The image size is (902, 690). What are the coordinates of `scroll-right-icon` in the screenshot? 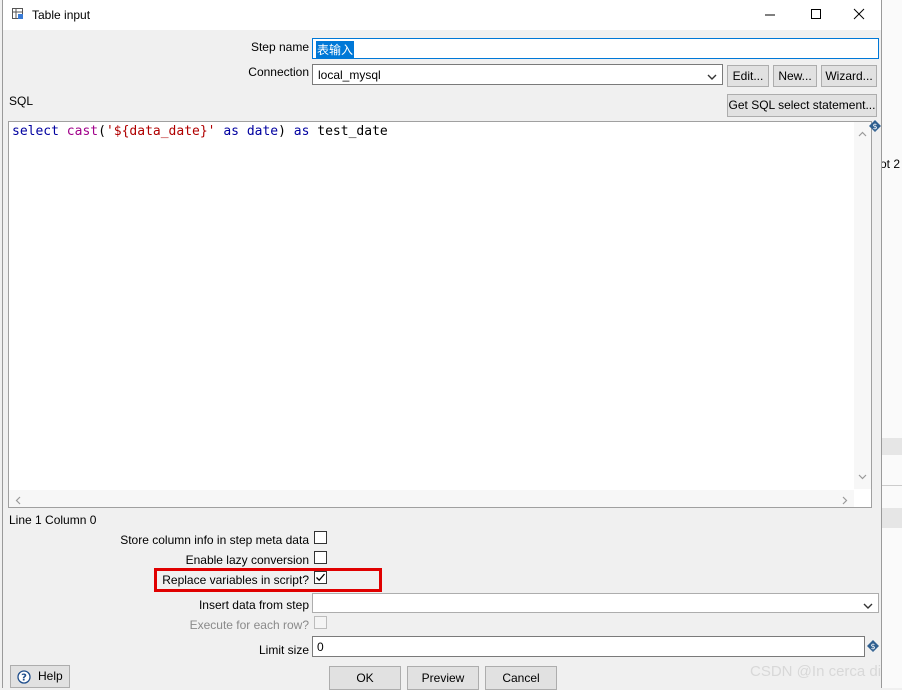 It's located at (845, 501).